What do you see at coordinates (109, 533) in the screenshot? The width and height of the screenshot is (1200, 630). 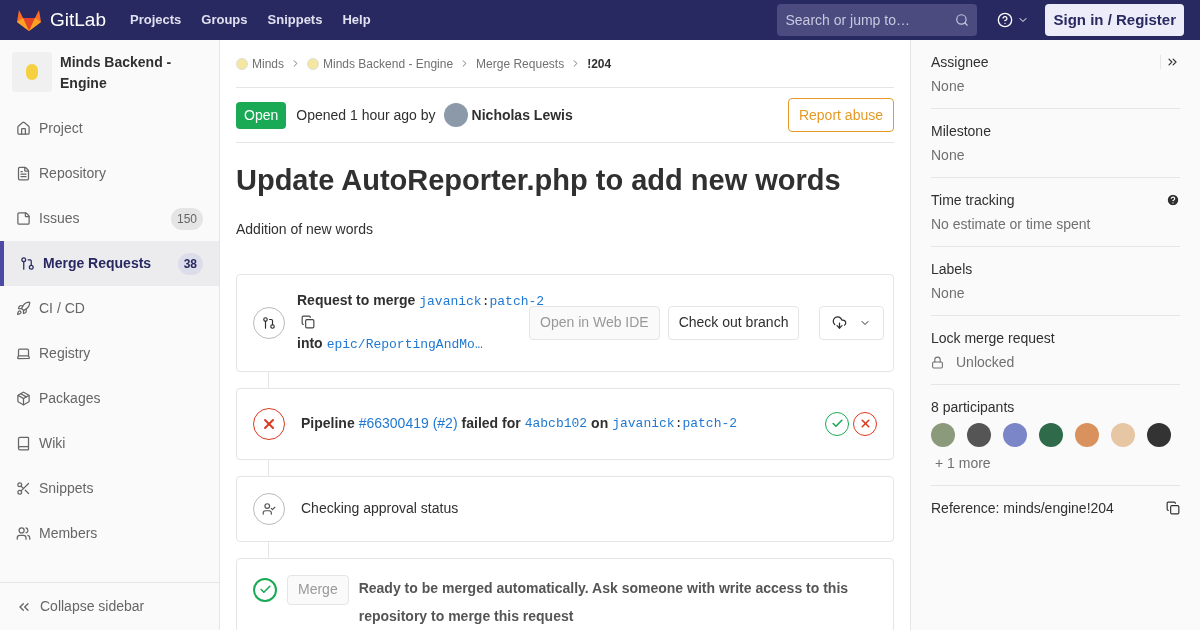 I see `sidebar-item: Members` at bounding box center [109, 533].